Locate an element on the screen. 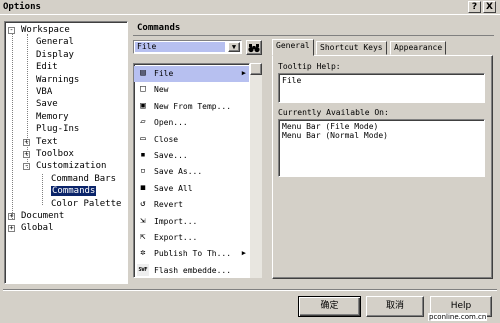 Image resolution: width=500 pixels, height=323 pixels. title-bar: Options ? X is located at coordinates (250, 7).